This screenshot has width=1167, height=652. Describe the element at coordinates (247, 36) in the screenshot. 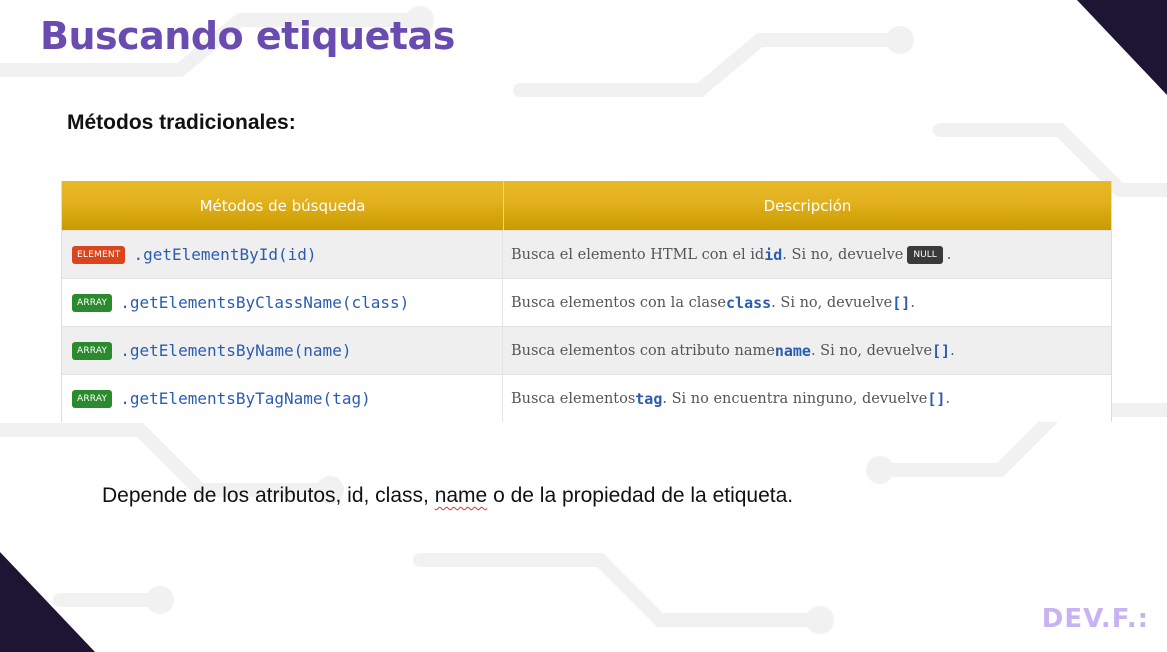

I see `slide-title: Buscando etiquetas` at that location.